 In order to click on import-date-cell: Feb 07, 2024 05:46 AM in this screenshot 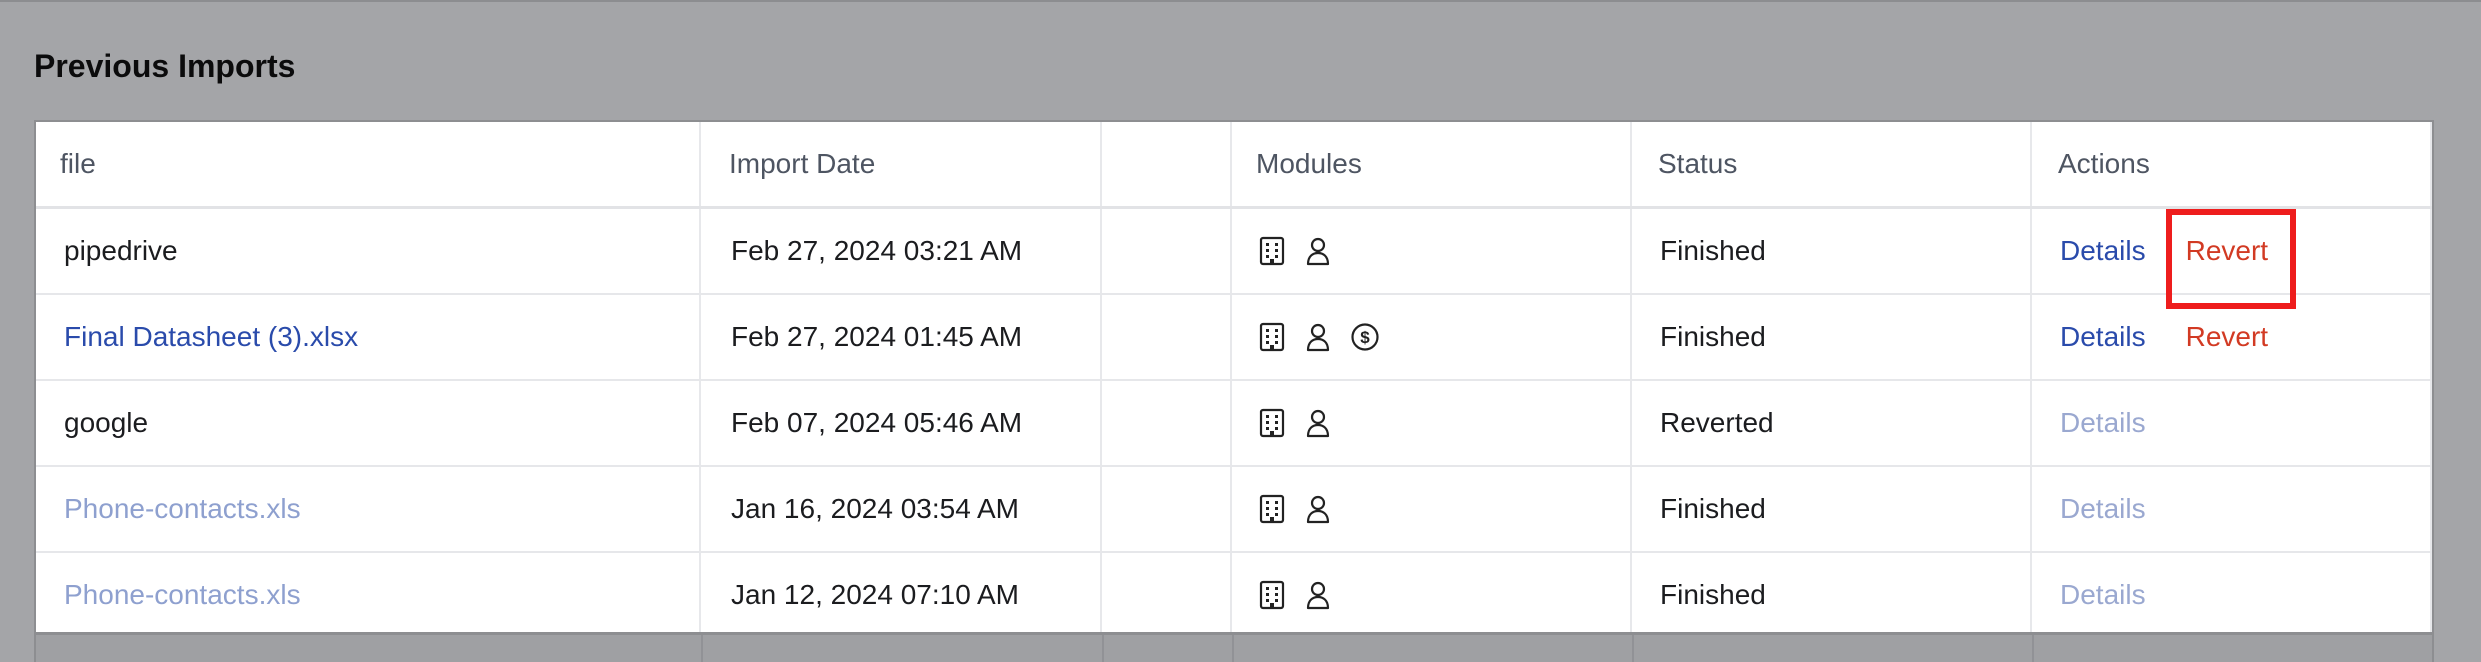, I will do `click(901, 423)`.